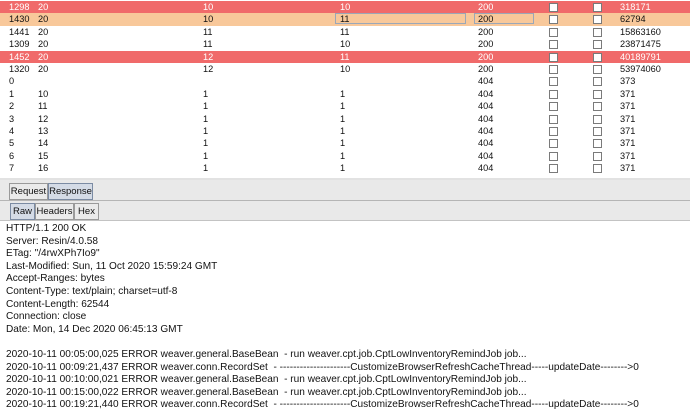  I want to click on table-row: 1452 20 12 11 200 40189791, so click(345, 56).